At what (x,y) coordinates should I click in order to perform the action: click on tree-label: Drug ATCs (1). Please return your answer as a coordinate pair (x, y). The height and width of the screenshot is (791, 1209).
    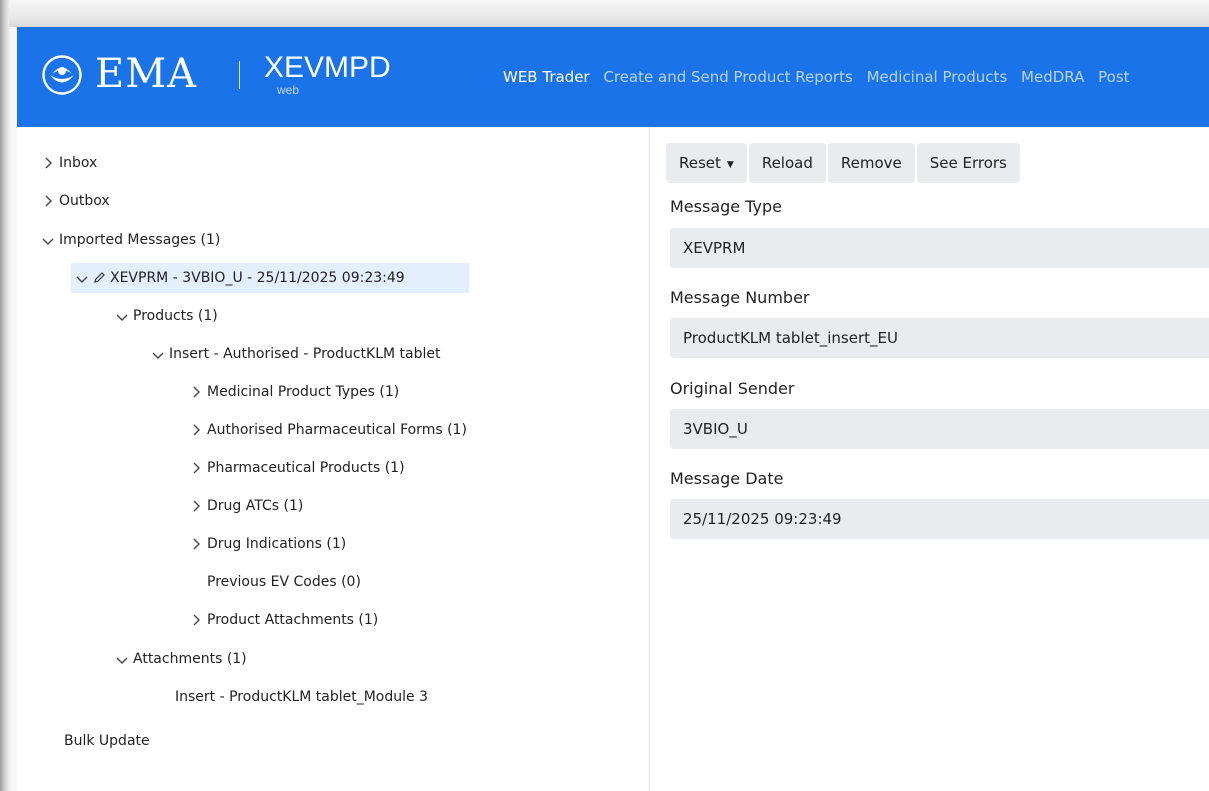
    Looking at the image, I should click on (255, 506).